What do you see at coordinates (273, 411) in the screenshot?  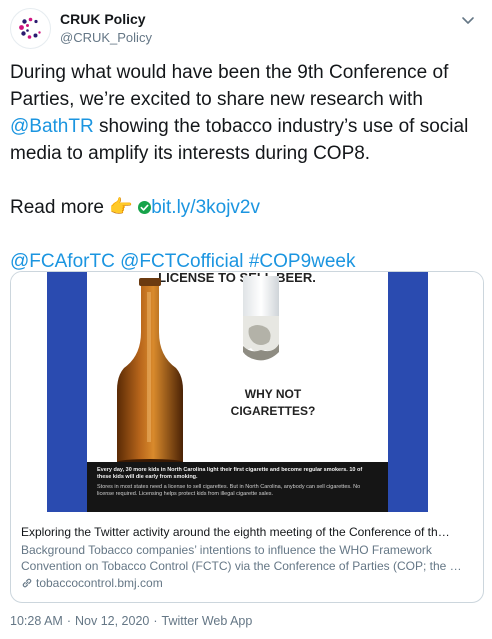 I see `ad-headline-line2: CIGARETTES?` at bounding box center [273, 411].